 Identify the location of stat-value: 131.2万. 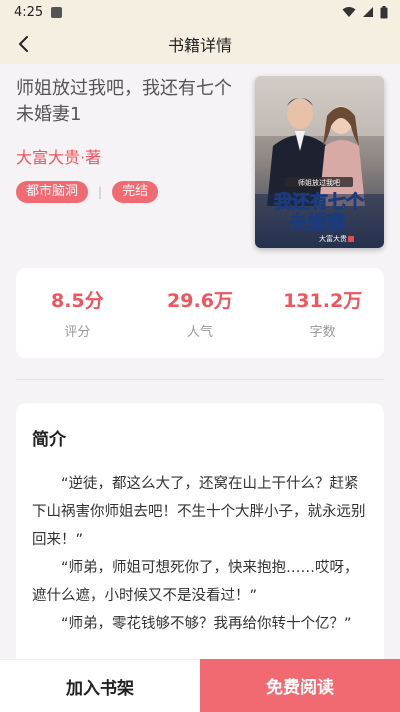
(323, 301).